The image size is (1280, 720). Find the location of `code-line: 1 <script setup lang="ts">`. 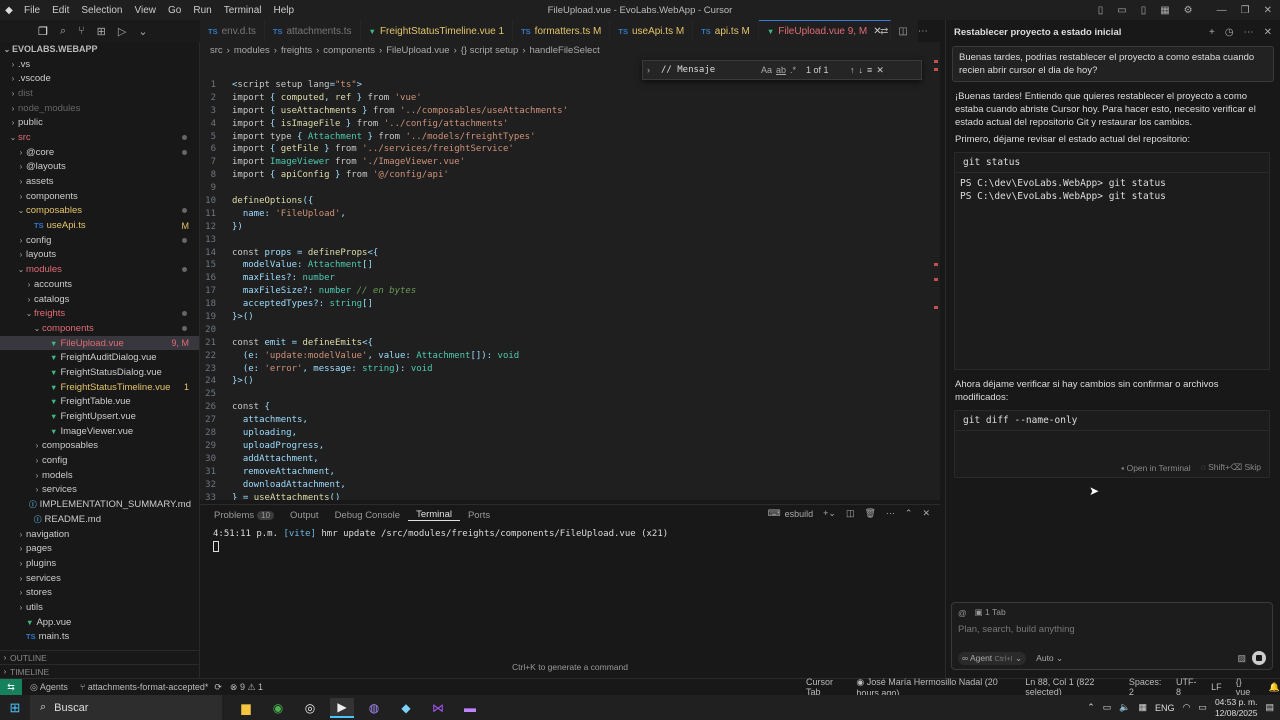

code-line: 1 <script setup lang="ts"> is located at coordinates (570, 86).